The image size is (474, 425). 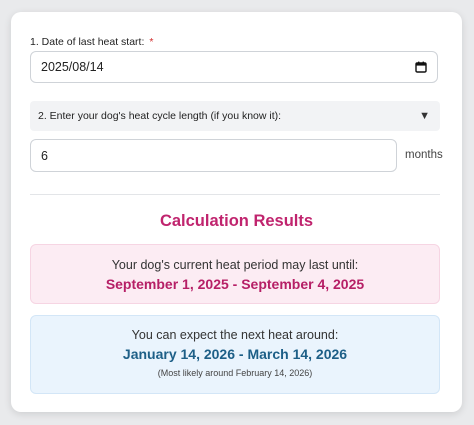 What do you see at coordinates (234, 67) in the screenshot?
I see `date-input: 2025/08/14` at bounding box center [234, 67].